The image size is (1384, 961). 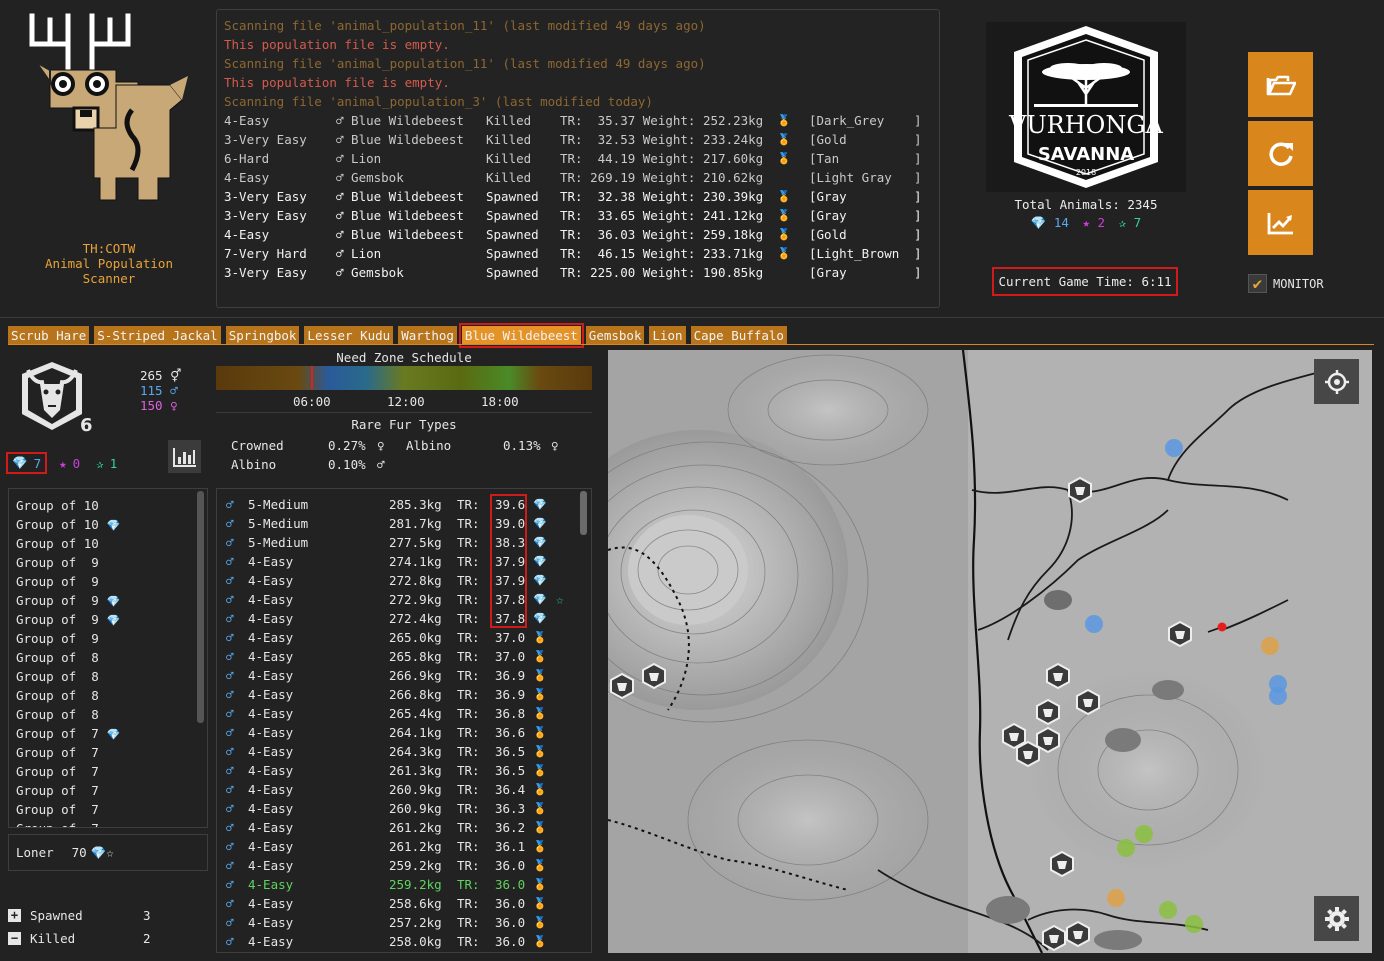 I want to click on animal-row: ♂ 4-Easy 274.1kg TR: 37.9 💎, so click(x=404, y=561).